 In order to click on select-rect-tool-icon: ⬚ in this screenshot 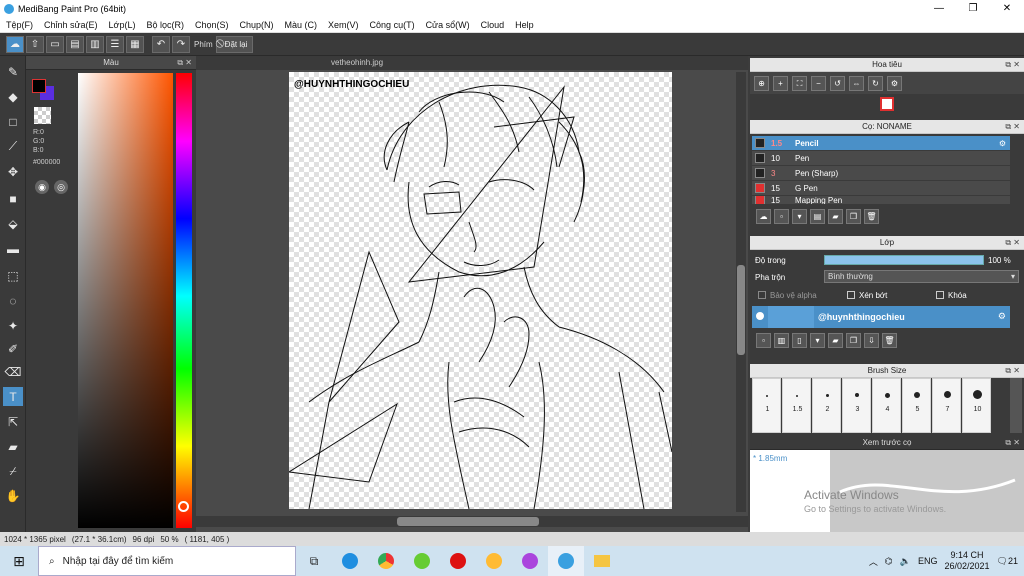, I will do `click(13, 275)`.